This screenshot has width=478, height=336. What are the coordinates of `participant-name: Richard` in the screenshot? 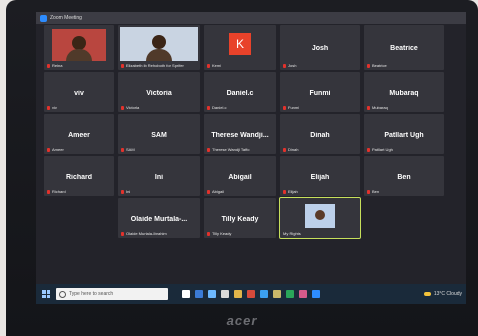 It's located at (79, 177).